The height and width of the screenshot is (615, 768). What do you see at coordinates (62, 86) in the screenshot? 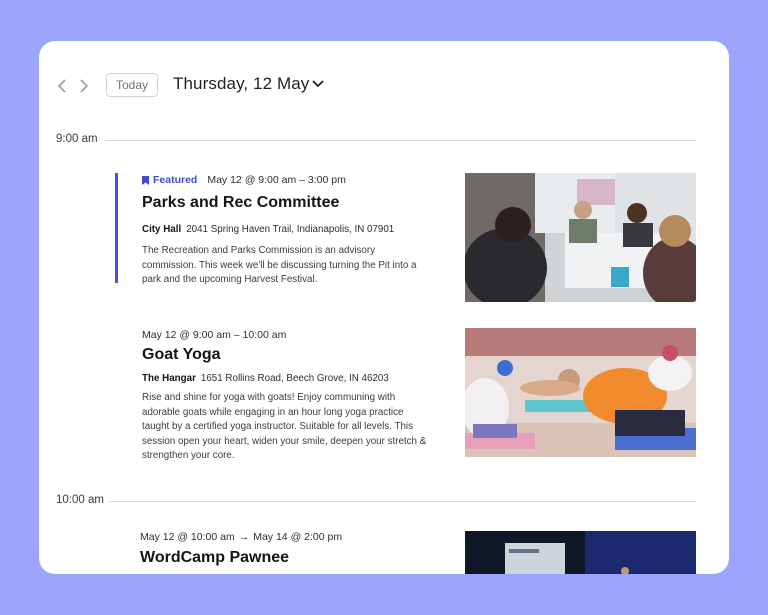
I see `chevron-left-icon` at bounding box center [62, 86].